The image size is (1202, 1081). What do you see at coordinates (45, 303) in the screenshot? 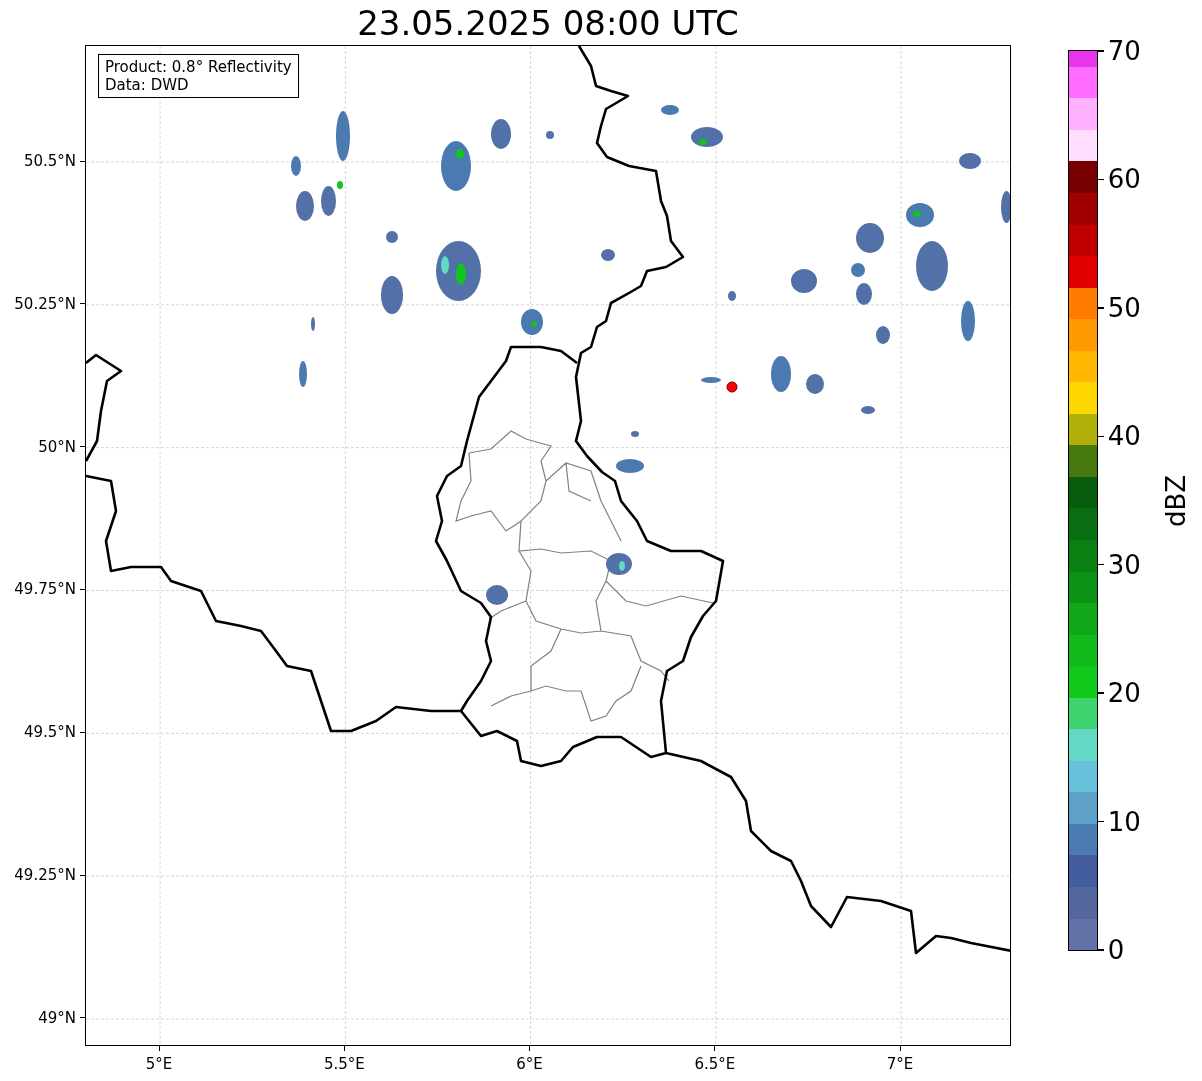
I see `y-axis-tick-label: 50.25°N` at bounding box center [45, 303].